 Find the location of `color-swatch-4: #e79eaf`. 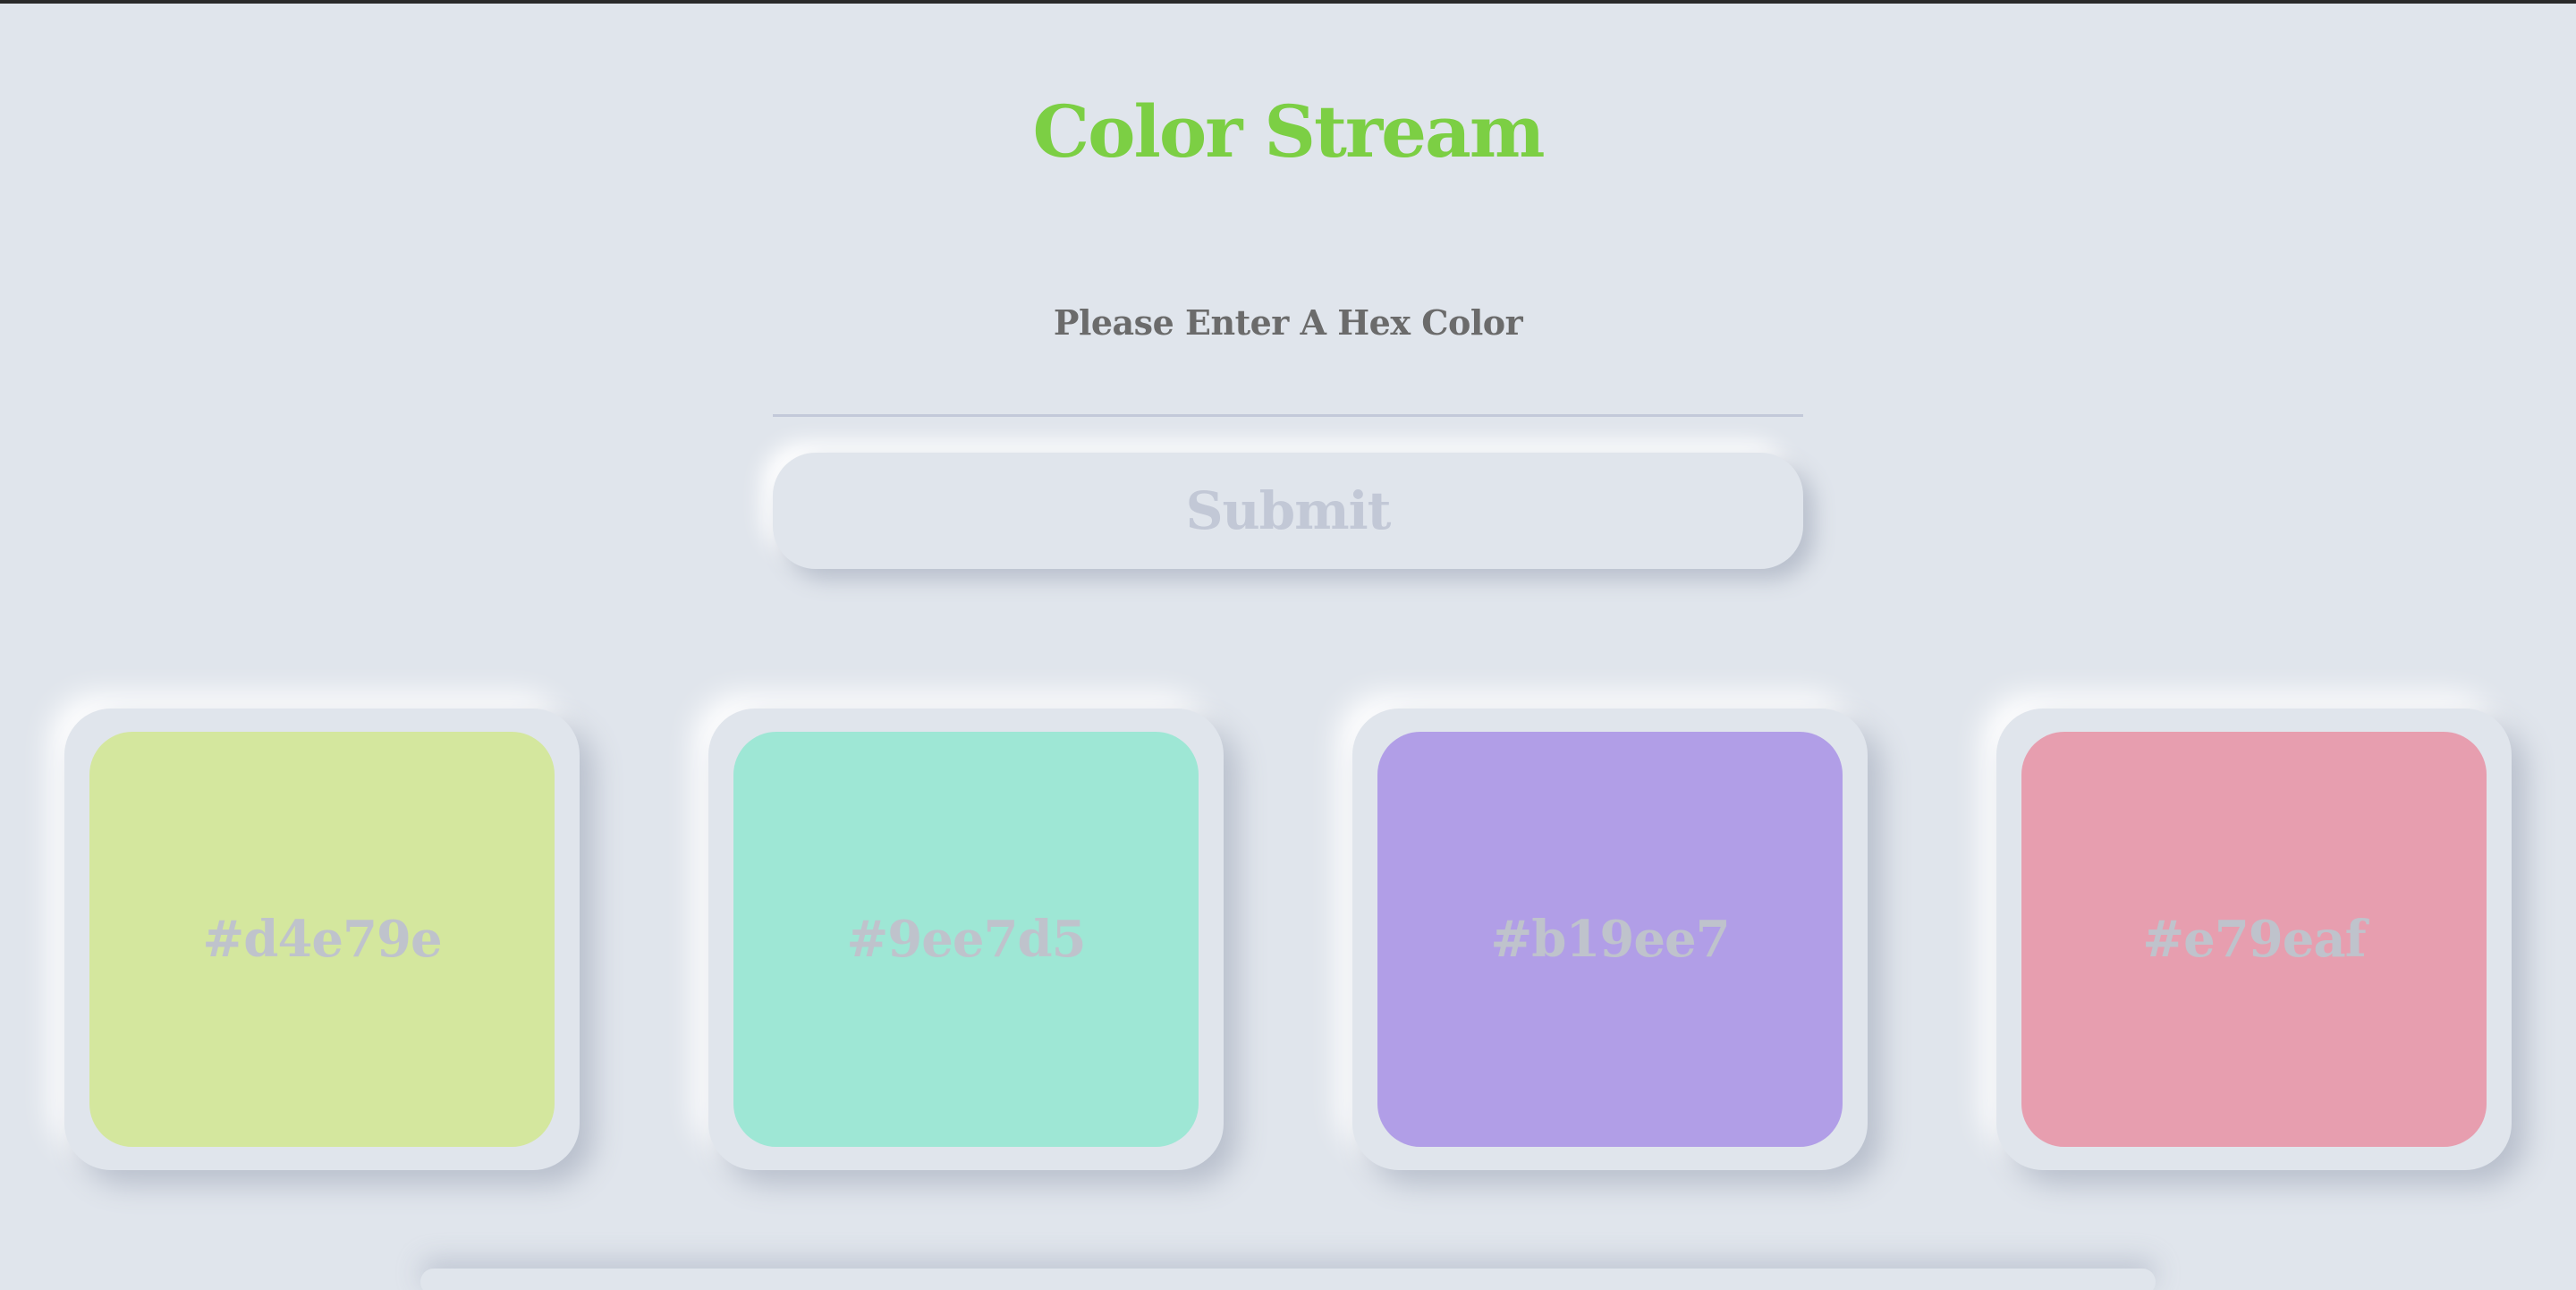

color-swatch-4: #e79eaf is located at coordinates (2254, 939).